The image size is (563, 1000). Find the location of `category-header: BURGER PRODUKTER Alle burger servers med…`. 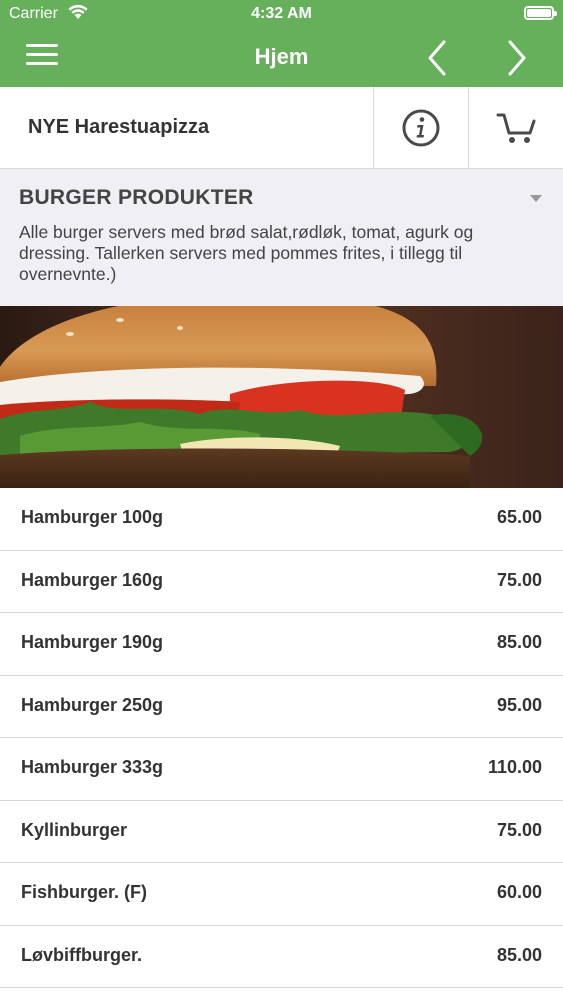

category-header: BURGER PRODUKTER Alle burger servers med… is located at coordinates (281, 237).